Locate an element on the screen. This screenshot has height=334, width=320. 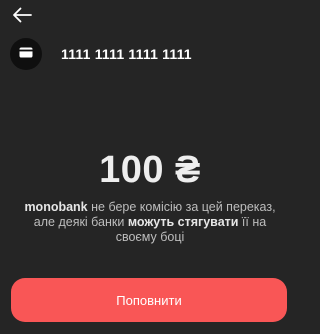
notice-emphasis: можуть стягувати is located at coordinates (183, 222).